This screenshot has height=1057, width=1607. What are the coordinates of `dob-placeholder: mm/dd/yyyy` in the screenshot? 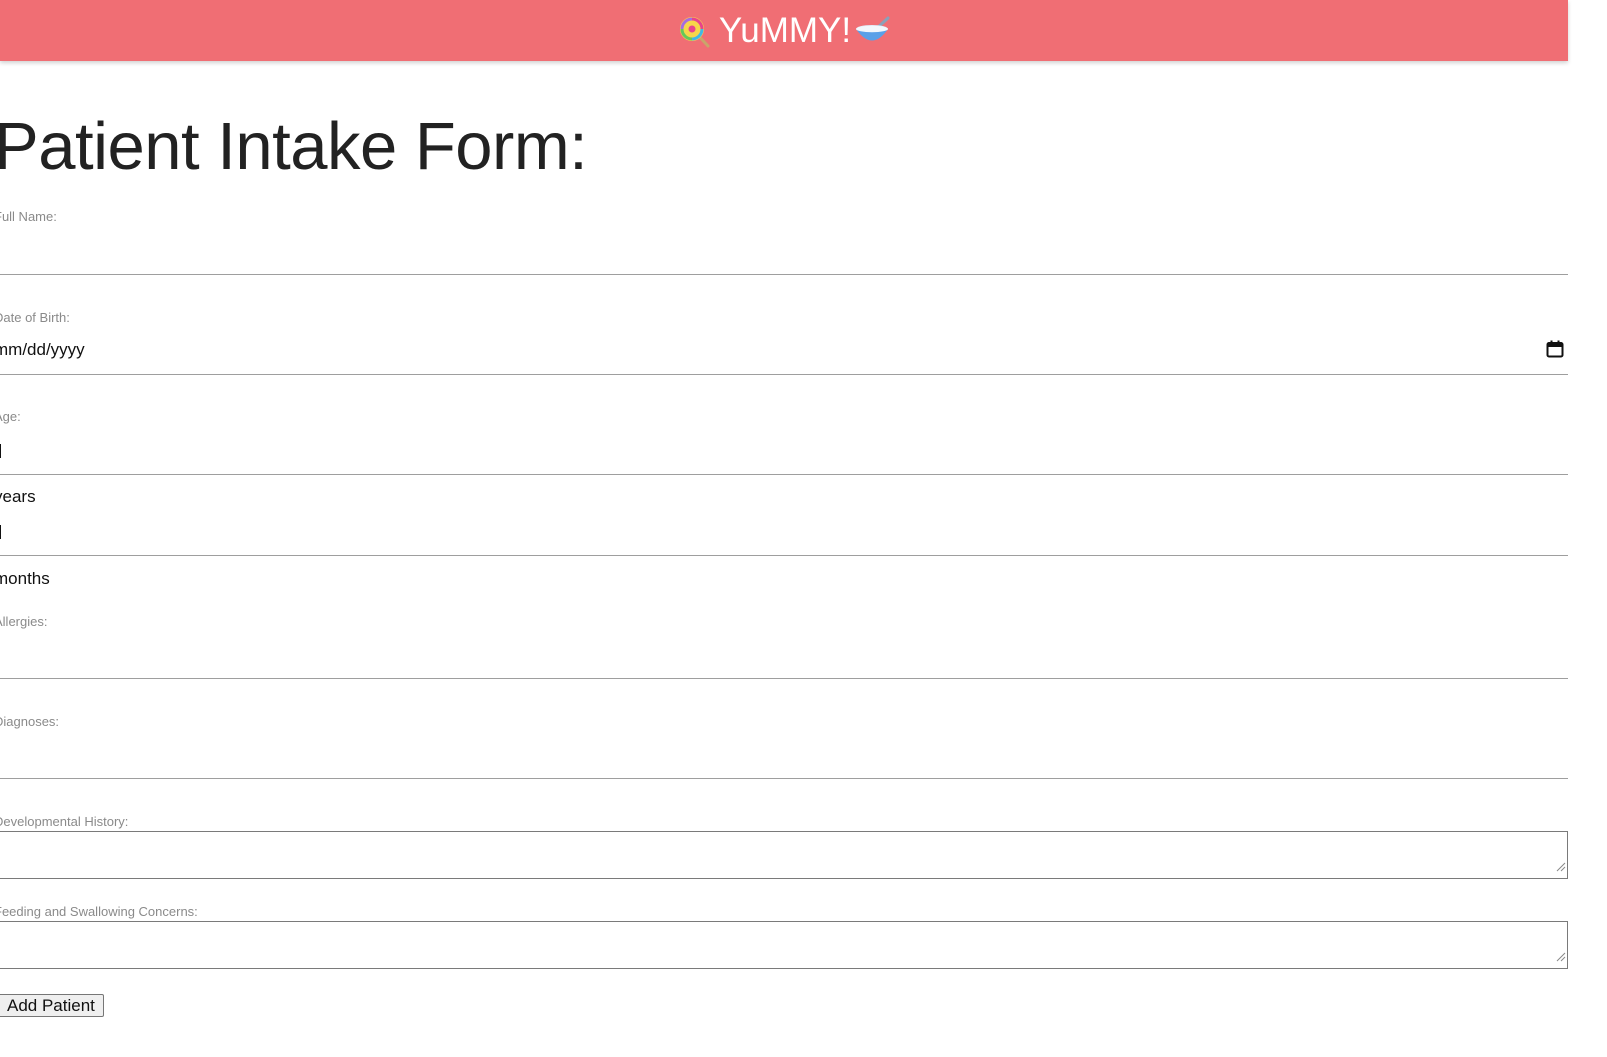 It's located at (42, 349).